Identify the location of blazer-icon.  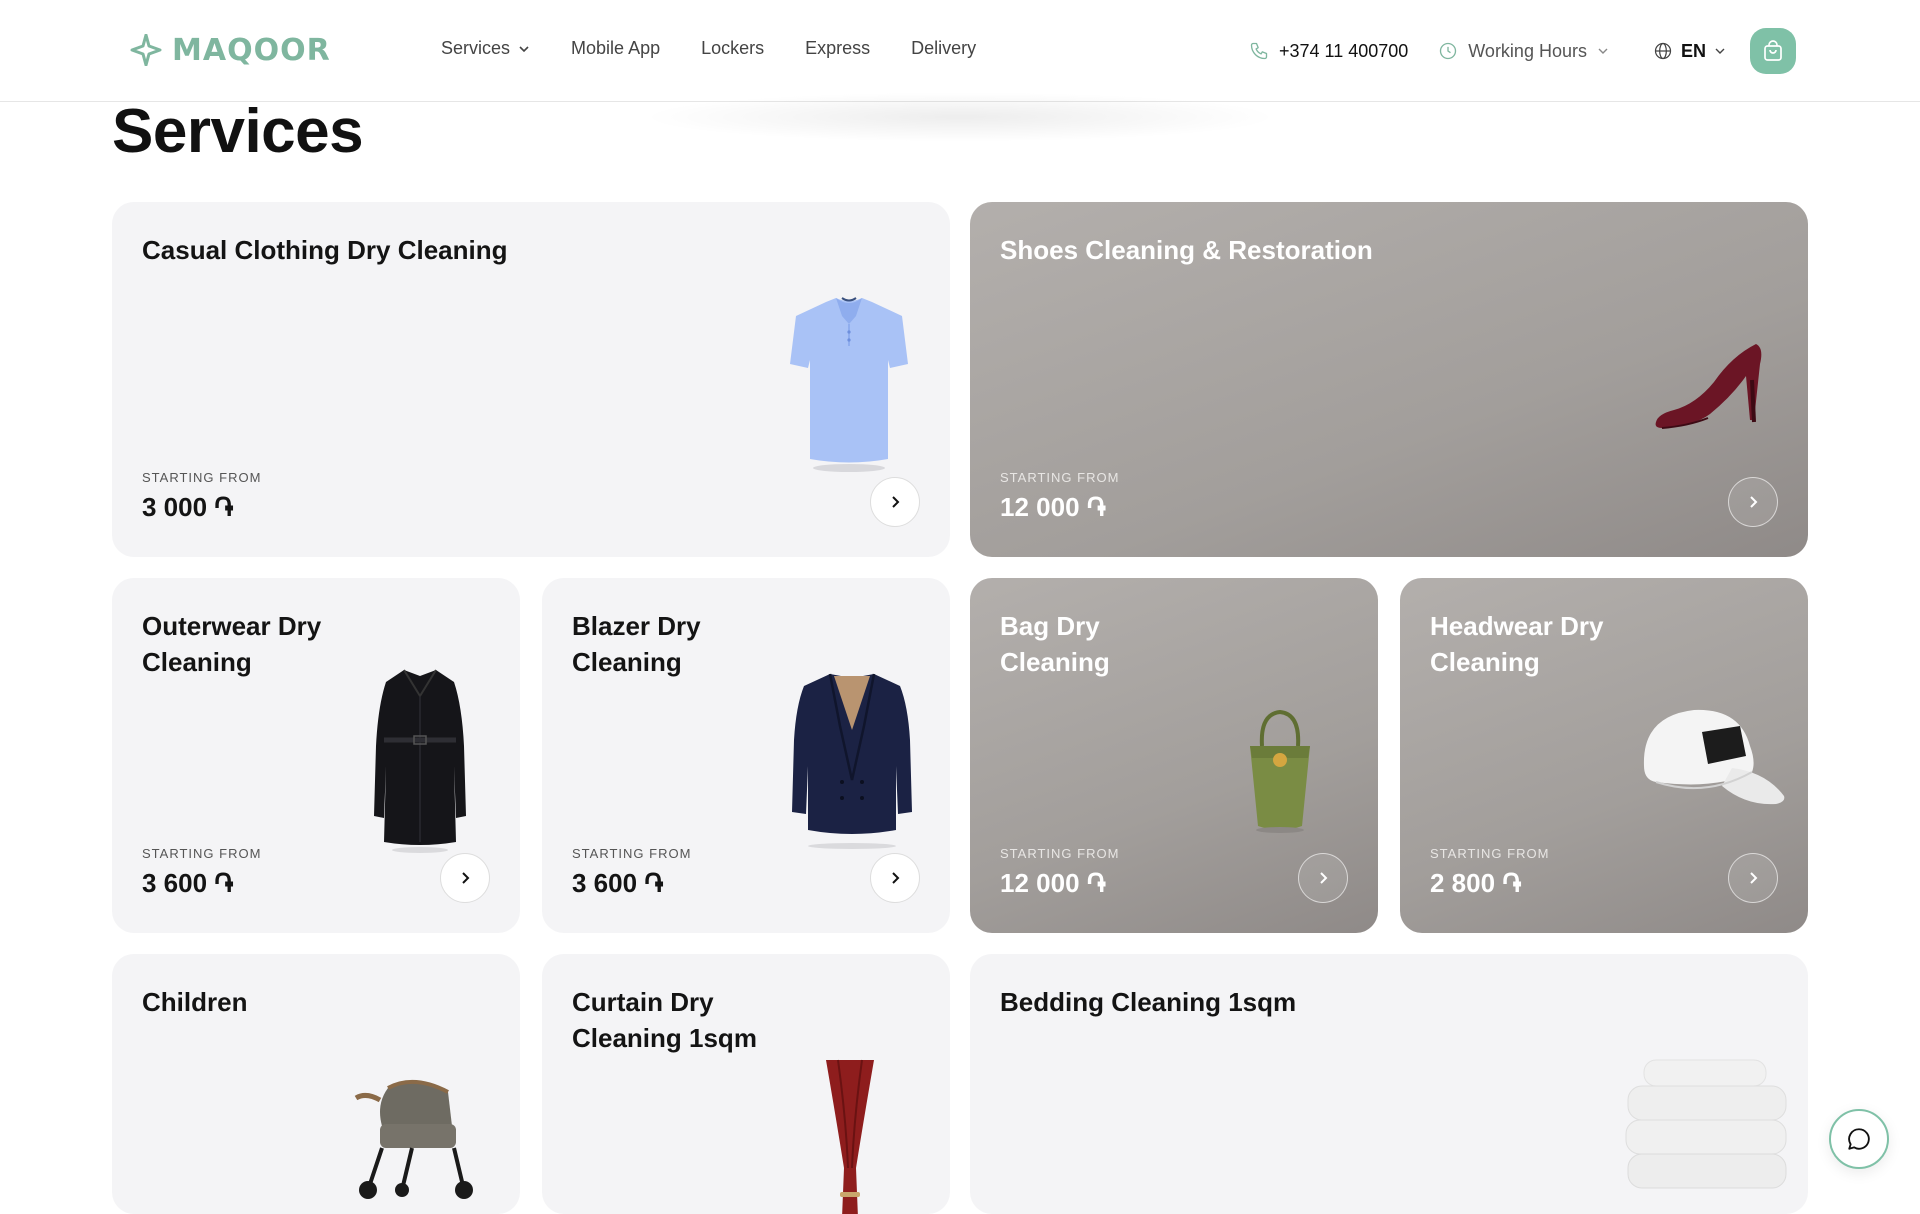
(852, 761).